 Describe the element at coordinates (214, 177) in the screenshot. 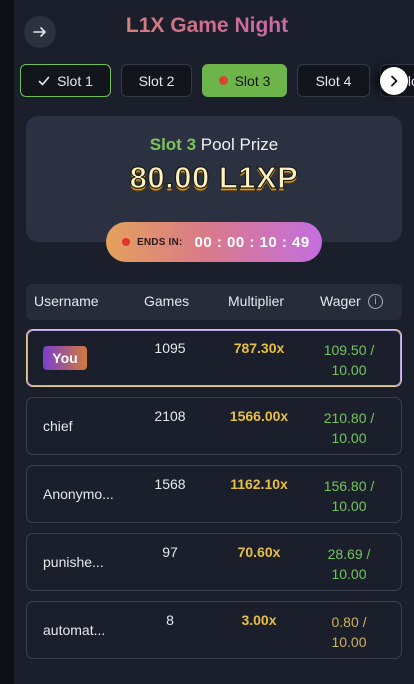

I see `prize-amount: 80.00 L1XP` at that location.